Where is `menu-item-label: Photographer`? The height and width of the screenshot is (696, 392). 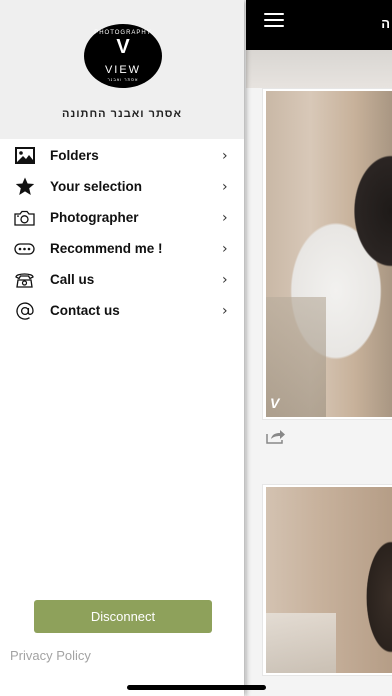 menu-item-label: Photographer is located at coordinates (94, 217).